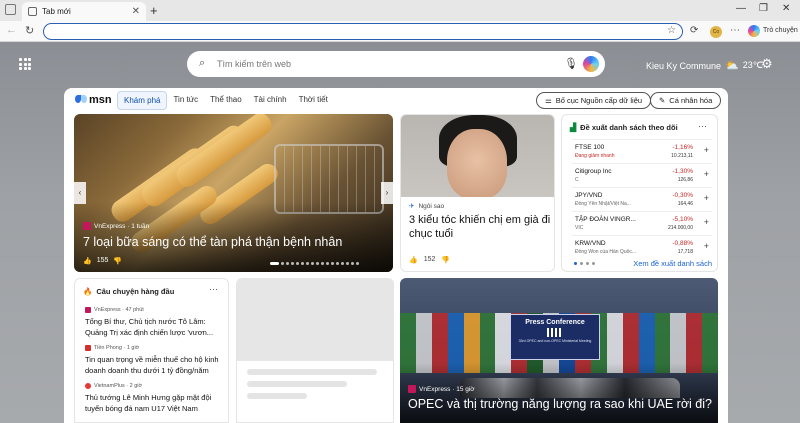 The image size is (800, 423). What do you see at coordinates (314, 263) in the screenshot?
I see `carousel-indicators` at bounding box center [314, 263].